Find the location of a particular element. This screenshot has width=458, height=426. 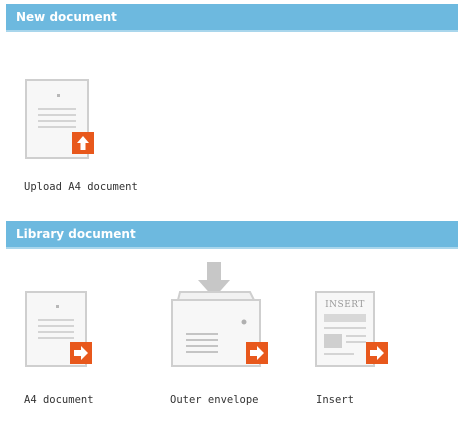

outer-envelope-tile: Outer envelope is located at coordinates (223, 336).